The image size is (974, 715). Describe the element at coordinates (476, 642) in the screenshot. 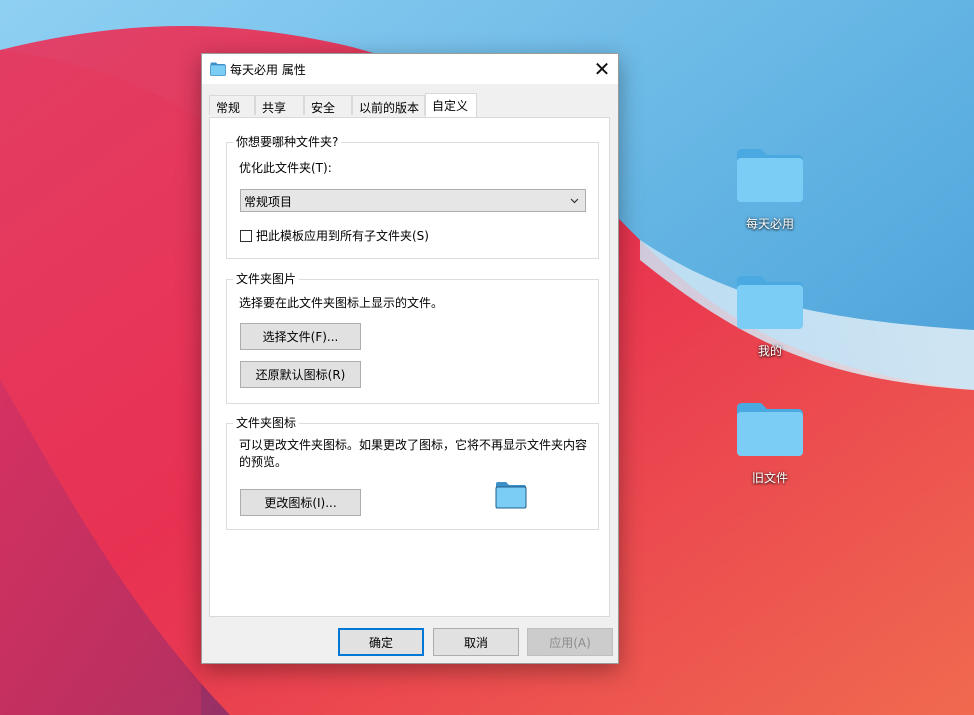

I see `cancel-button: 取消` at that location.